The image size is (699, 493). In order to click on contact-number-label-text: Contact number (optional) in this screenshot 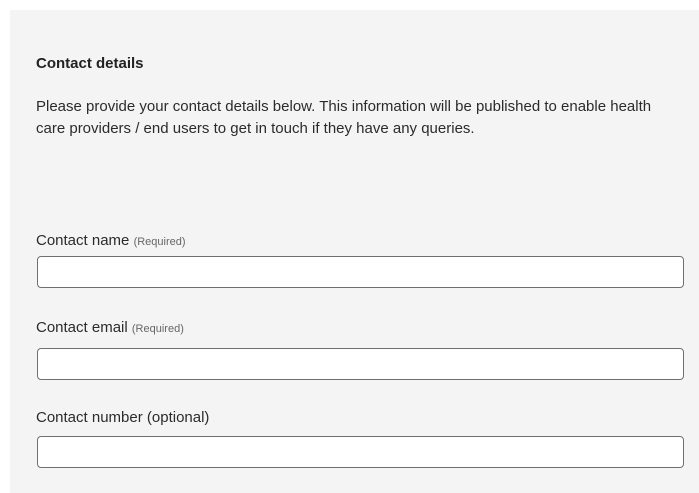, I will do `click(123, 417)`.